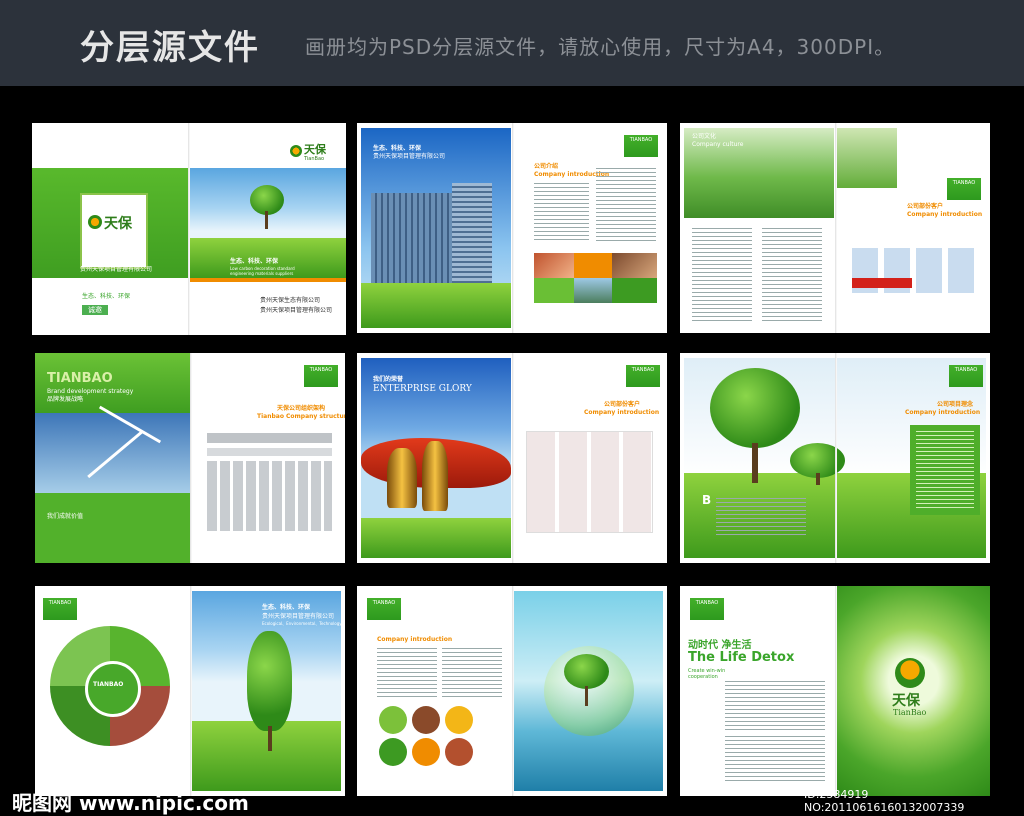 This screenshot has width=1024, height=816. What do you see at coordinates (913, 691) in the screenshot?
I see `back-cover-page: 天保 TianBao` at bounding box center [913, 691].